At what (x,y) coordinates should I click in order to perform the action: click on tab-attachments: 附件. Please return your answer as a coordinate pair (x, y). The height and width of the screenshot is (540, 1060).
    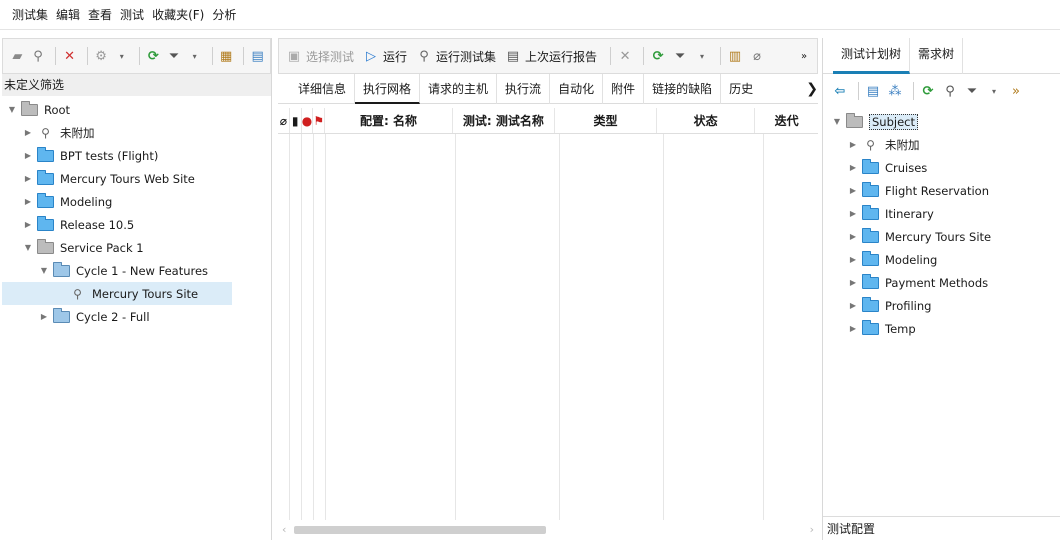
    Looking at the image, I should click on (624, 88).